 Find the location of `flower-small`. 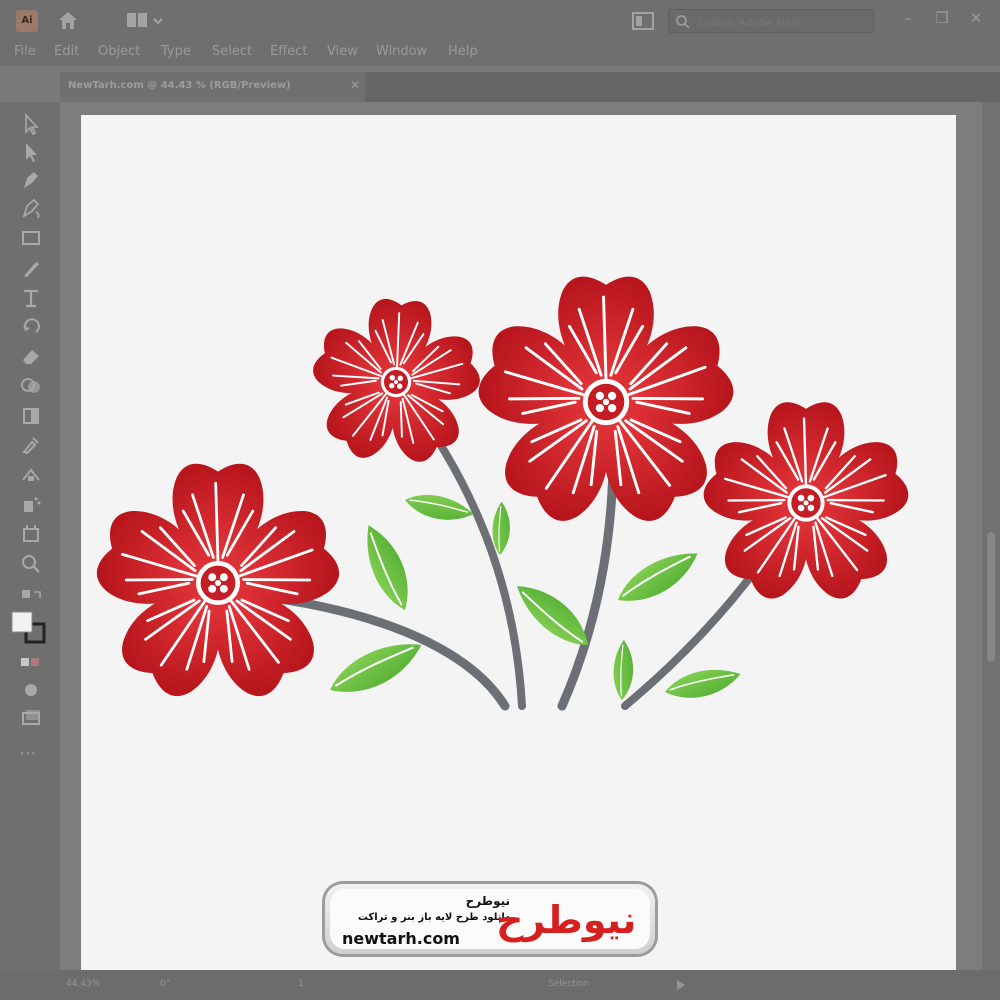

flower-small is located at coordinates (395, 383).